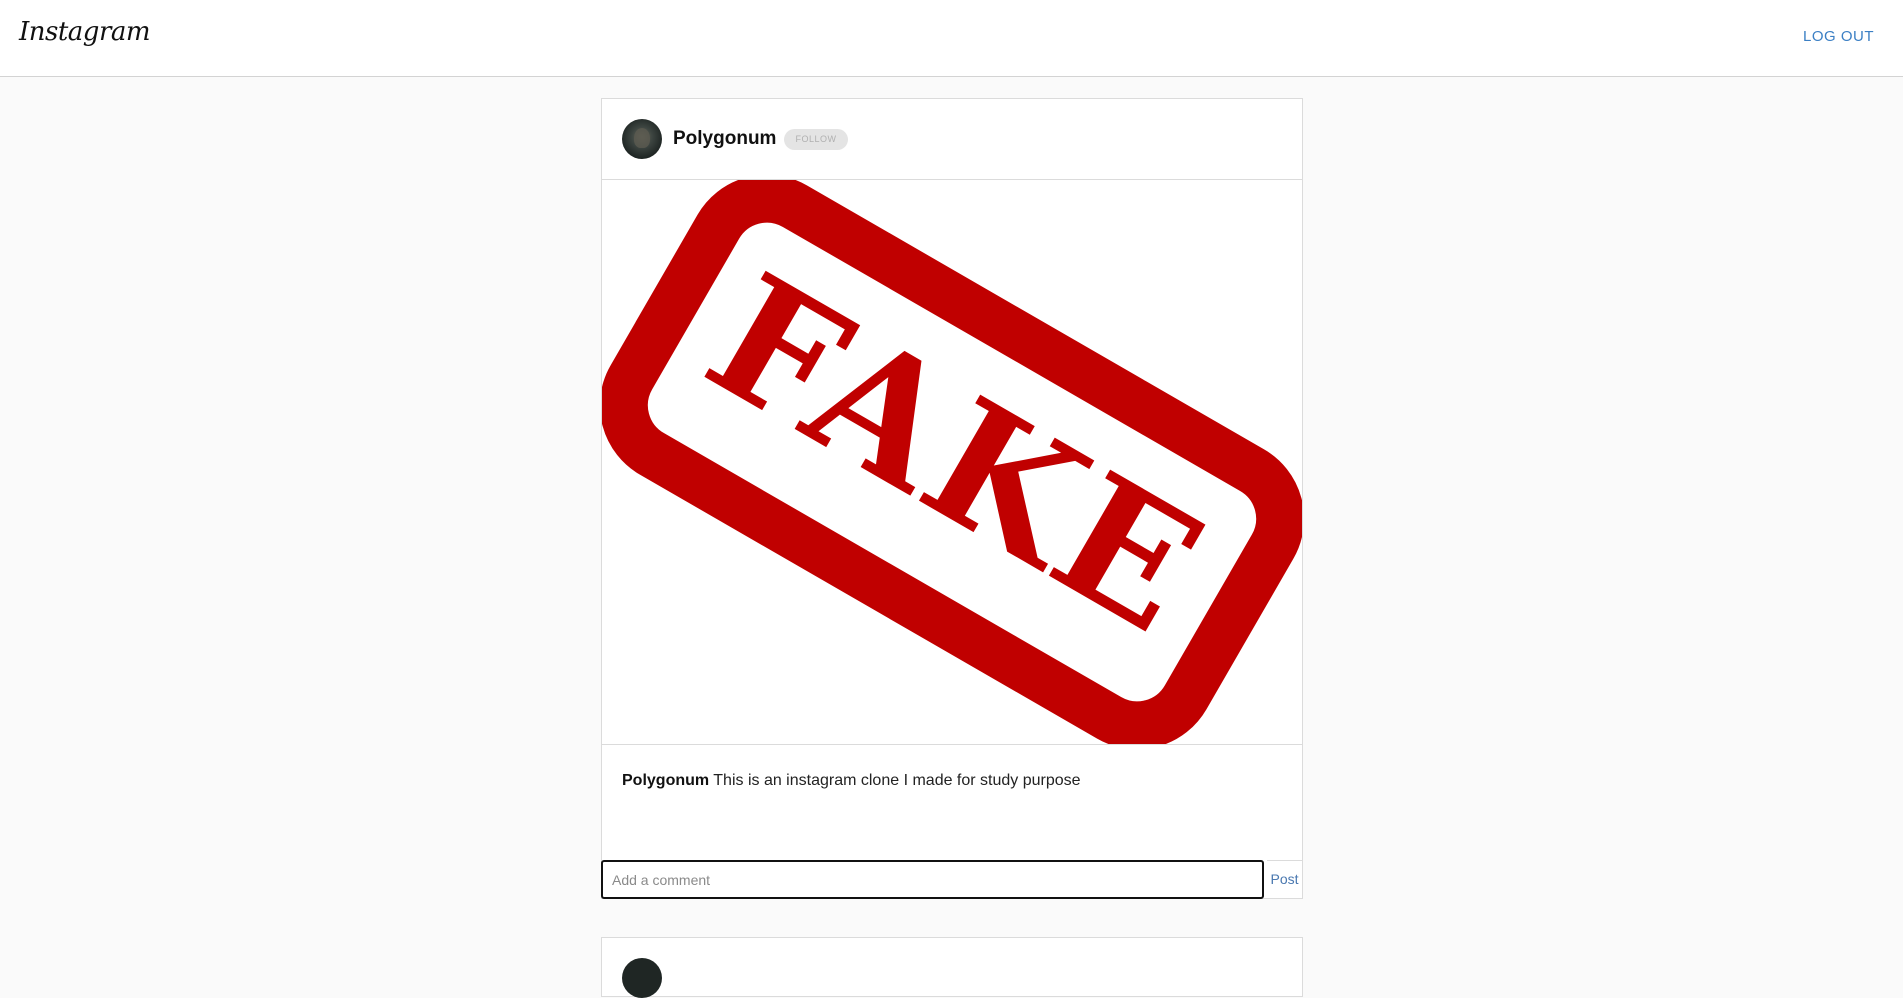  What do you see at coordinates (1285, 879) in the screenshot?
I see `post-comment-button: Post` at bounding box center [1285, 879].